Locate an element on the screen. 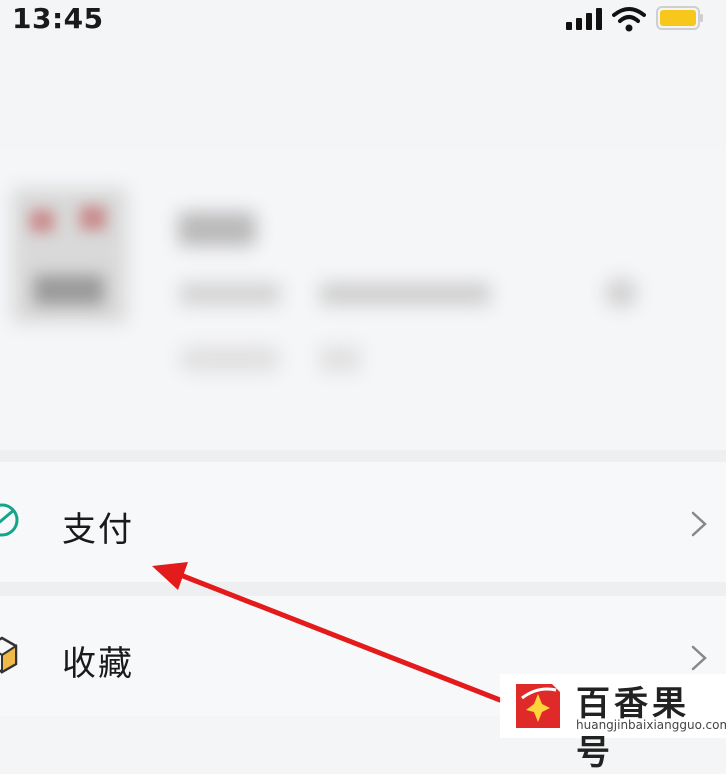  favorites-cube-icon is located at coordinates (9, 655).